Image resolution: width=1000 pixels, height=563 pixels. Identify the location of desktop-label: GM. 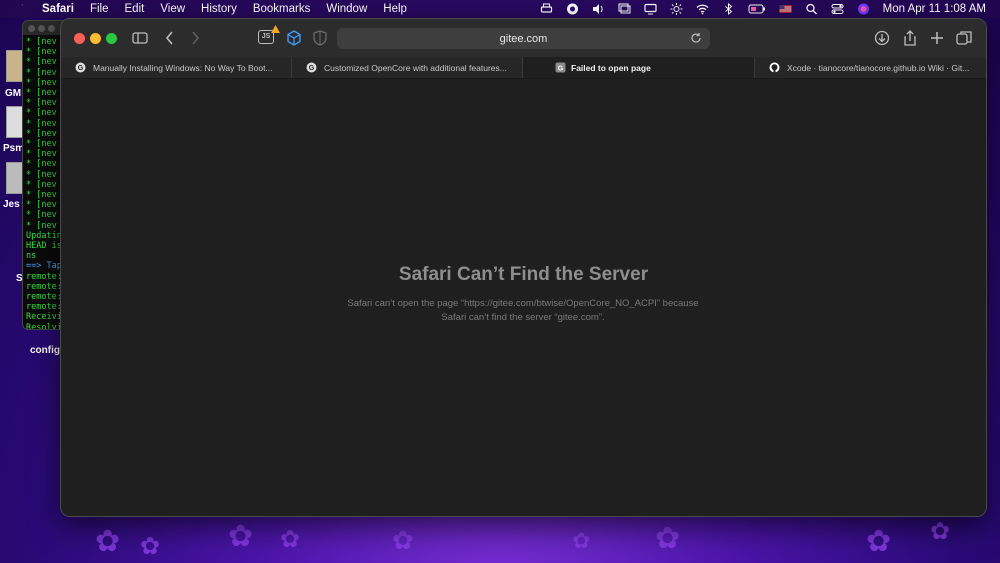
(13, 93).